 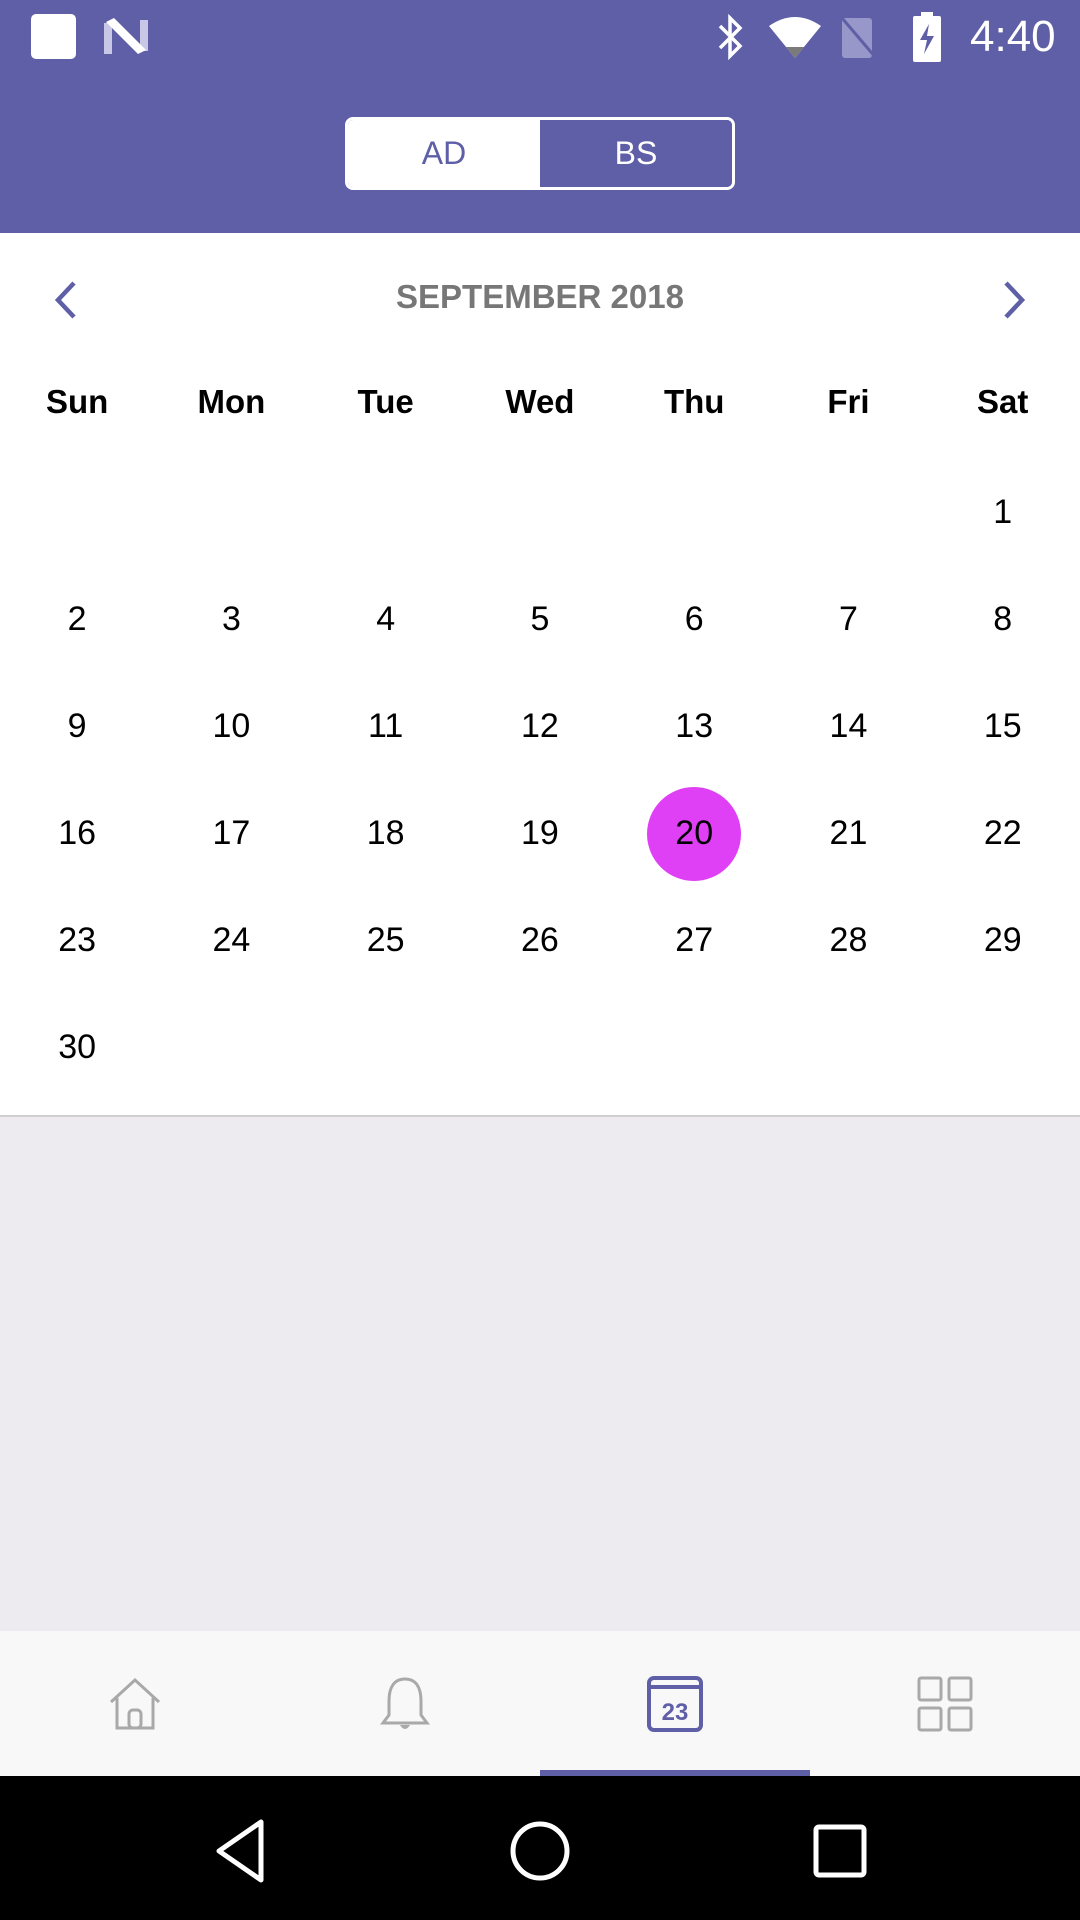 I want to click on android-n-icon, so click(x=126, y=36).